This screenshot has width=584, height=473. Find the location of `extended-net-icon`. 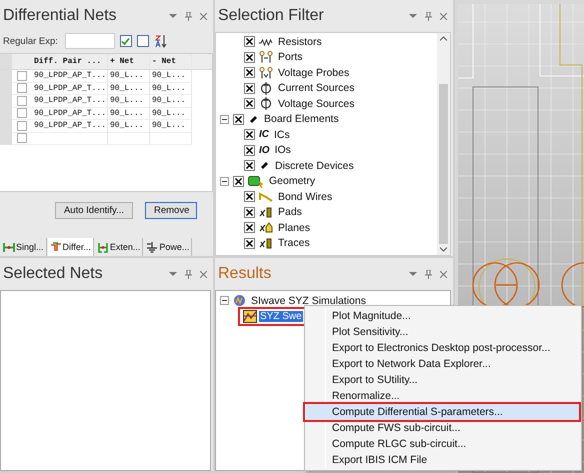

extended-net-icon is located at coordinates (102, 247).